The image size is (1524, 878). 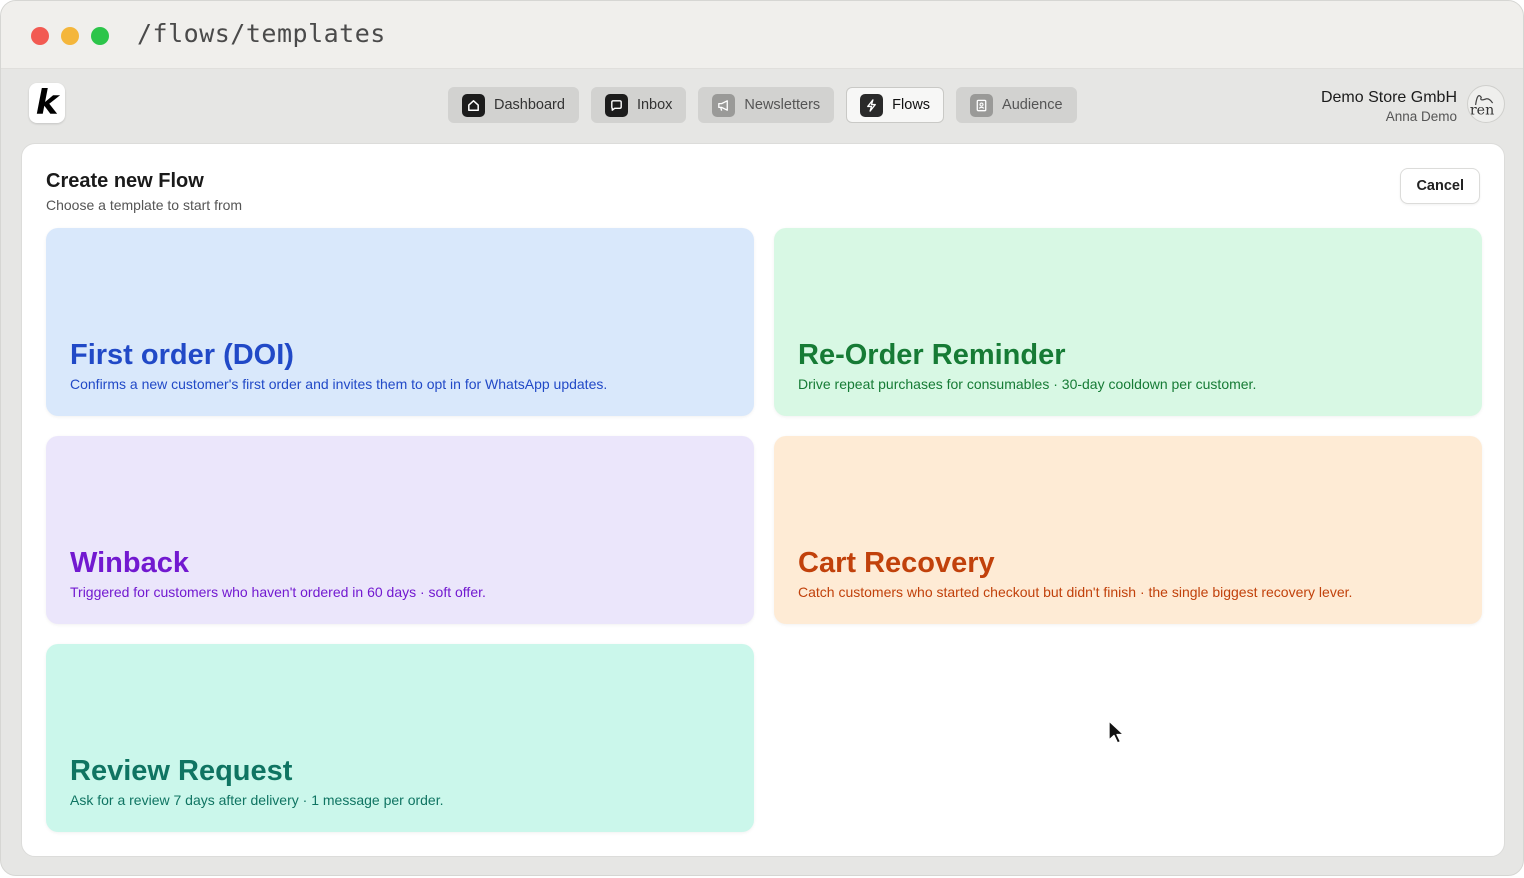 I want to click on app-logo: k, so click(x=47, y=103).